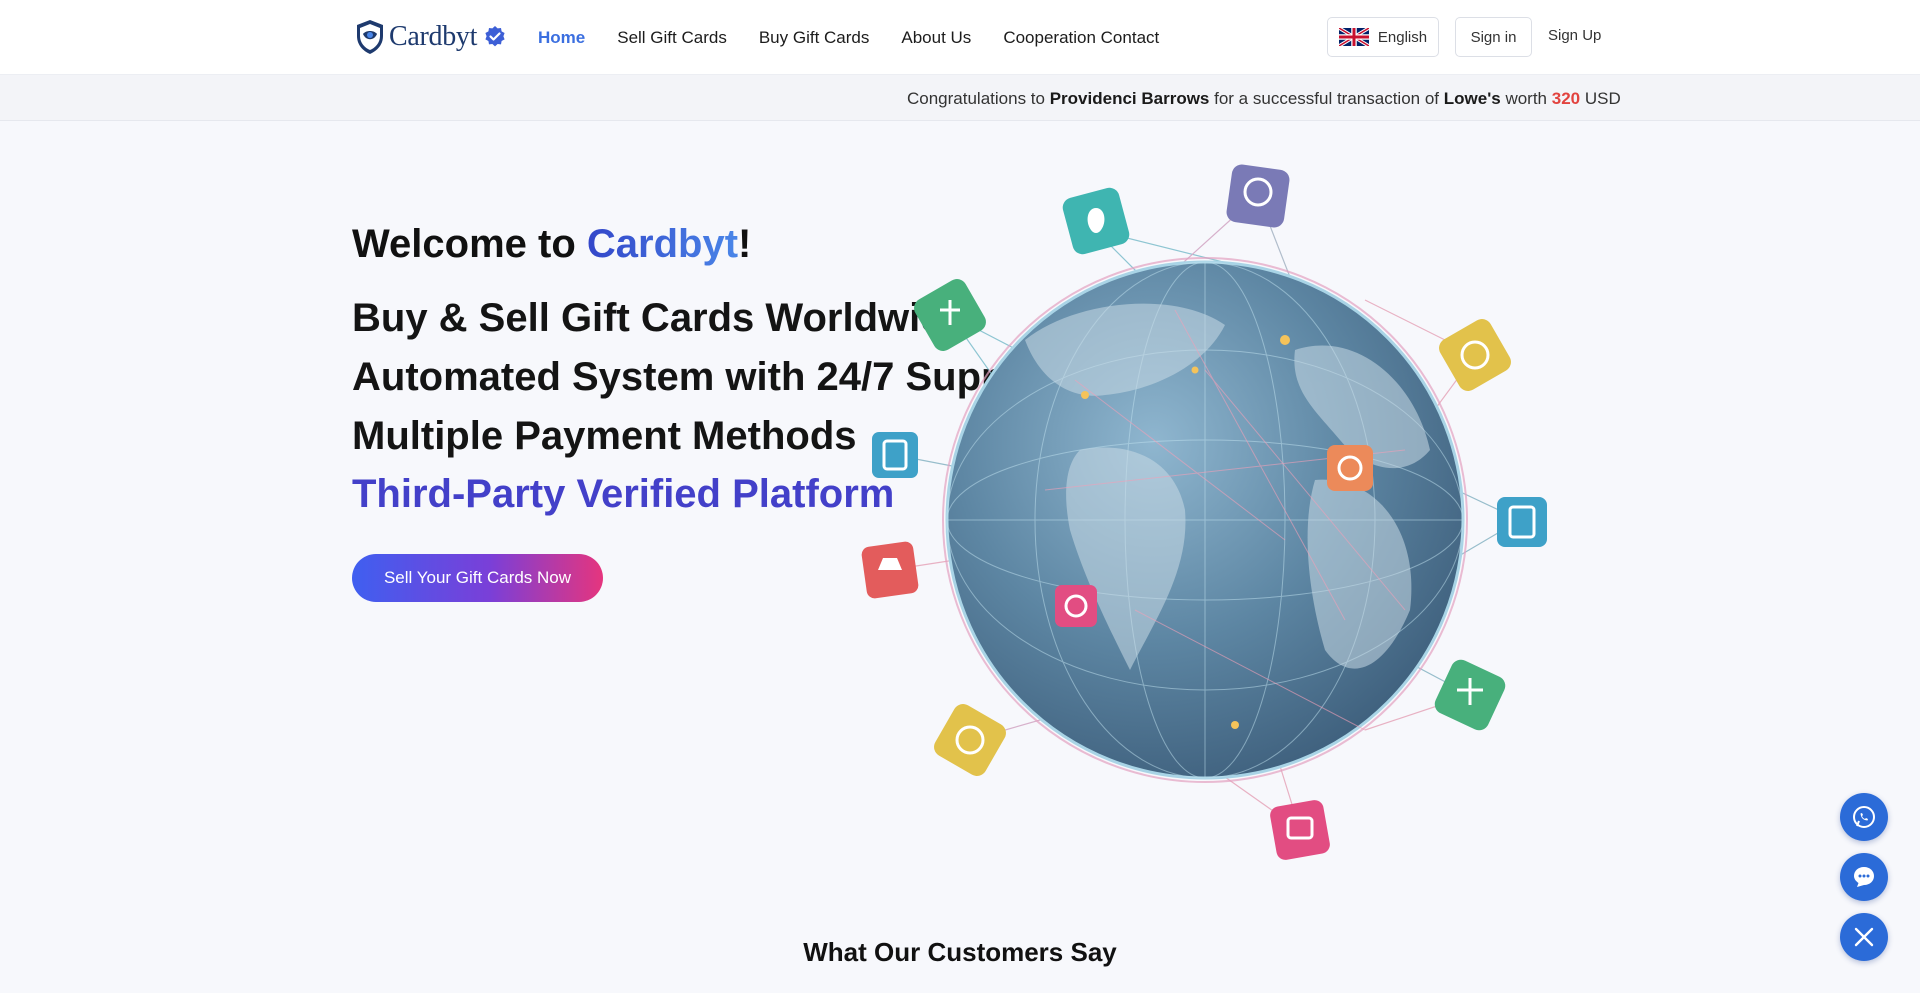  I want to click on welcome-suffix: !, so click(745, 244).